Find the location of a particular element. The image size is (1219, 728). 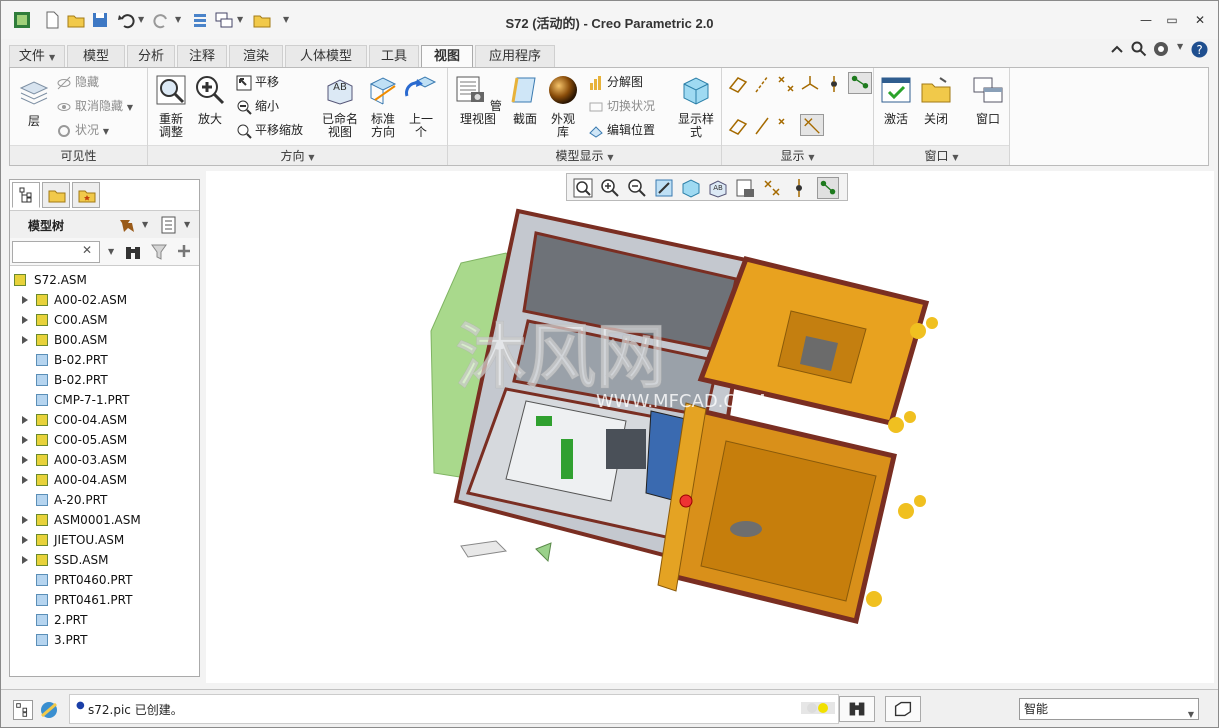

toggle-status-button: 切换状况 is located at coordinates (621, 106).